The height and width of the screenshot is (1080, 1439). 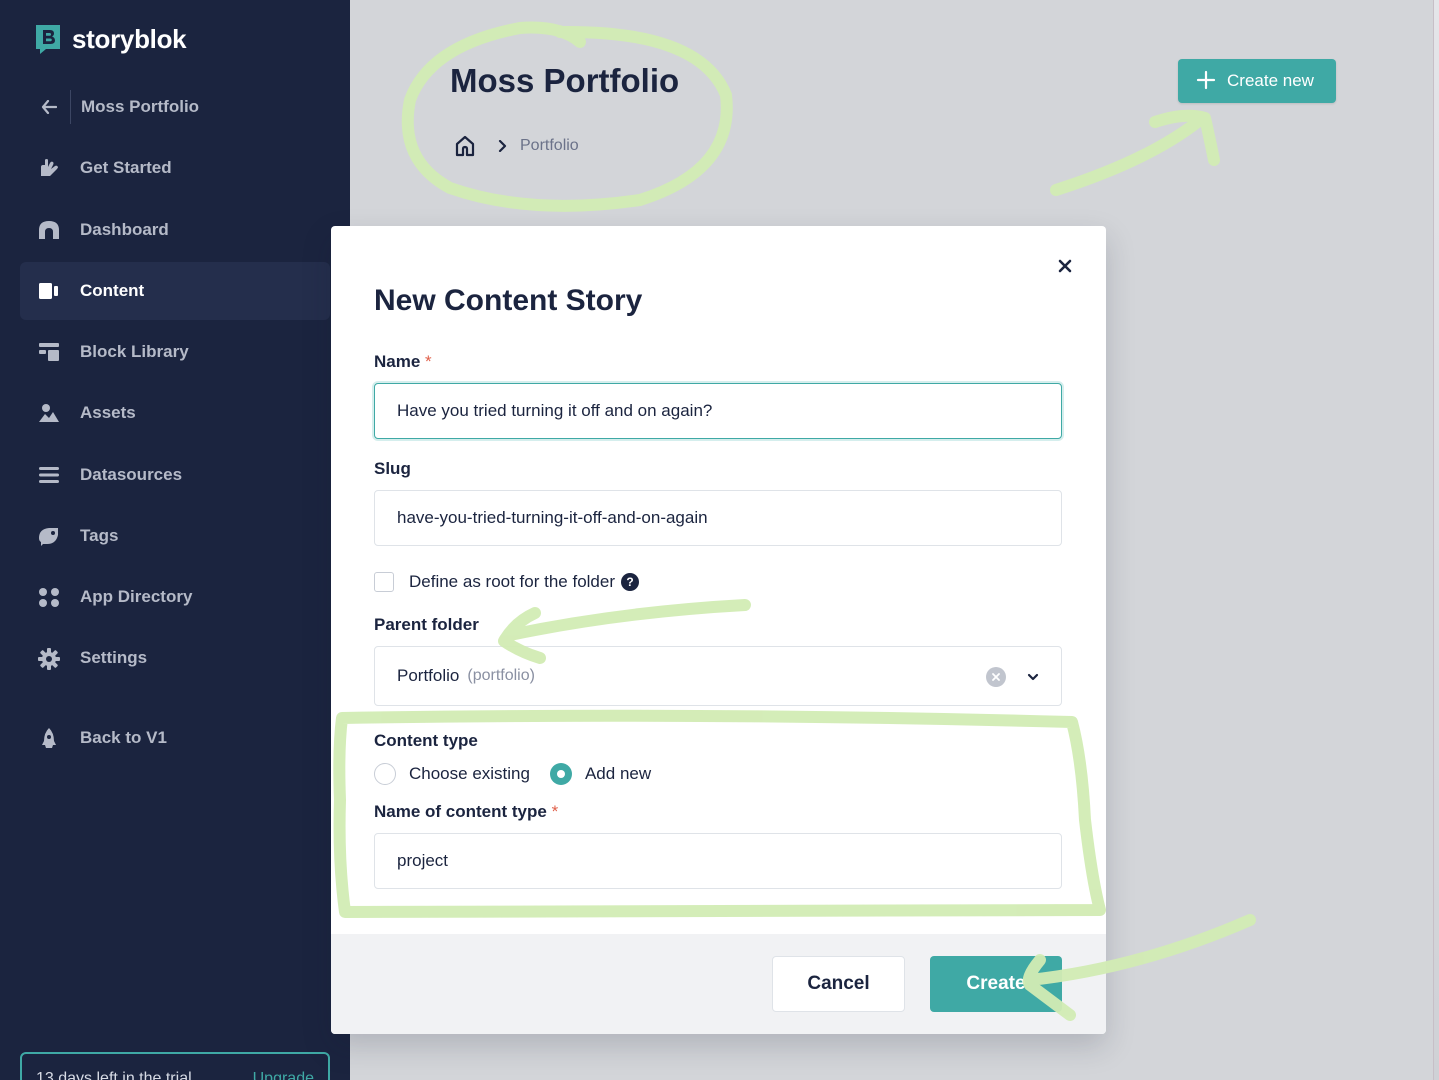 What do you see at coordinates (49, 168) in the screenshot?
I see `hand-wave-icon` at bounding box center [49, 168].